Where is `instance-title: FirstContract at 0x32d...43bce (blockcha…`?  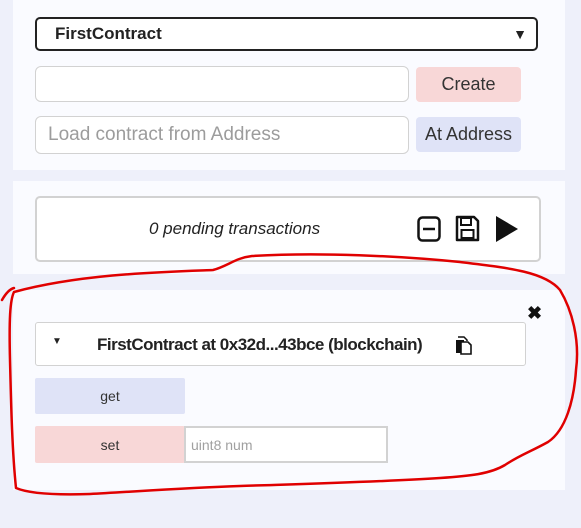
instance-title: FirstContract at 0x32d...43bce (blockcha… is located at coordinates (260, 344).